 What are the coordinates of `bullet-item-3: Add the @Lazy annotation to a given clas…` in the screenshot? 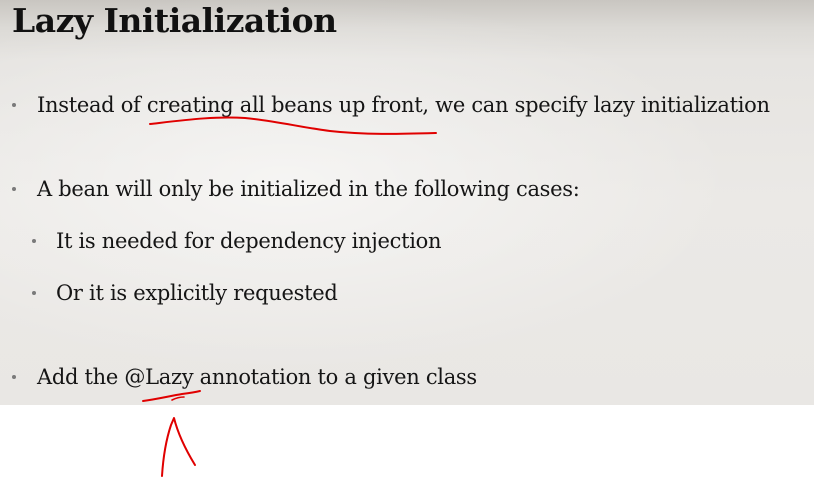 It's located at (257, 377).